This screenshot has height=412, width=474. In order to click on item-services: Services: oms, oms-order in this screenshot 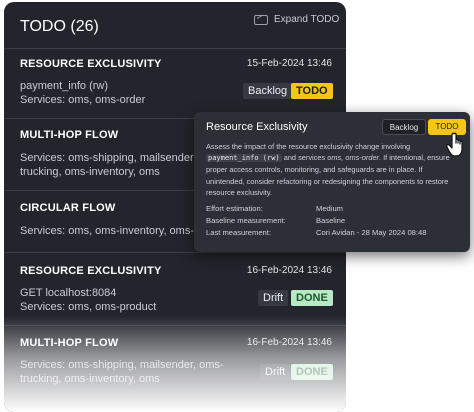, I will do `click(83, 100)`.